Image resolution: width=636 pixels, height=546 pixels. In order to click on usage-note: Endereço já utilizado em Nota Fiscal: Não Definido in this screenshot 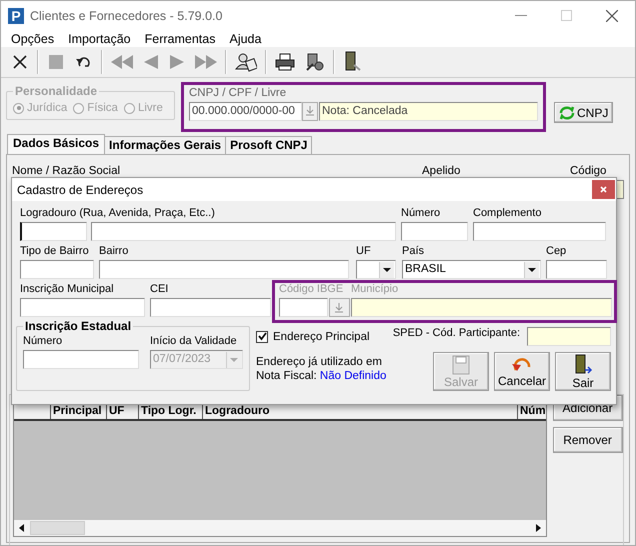, I will do `click(322, 369)`.